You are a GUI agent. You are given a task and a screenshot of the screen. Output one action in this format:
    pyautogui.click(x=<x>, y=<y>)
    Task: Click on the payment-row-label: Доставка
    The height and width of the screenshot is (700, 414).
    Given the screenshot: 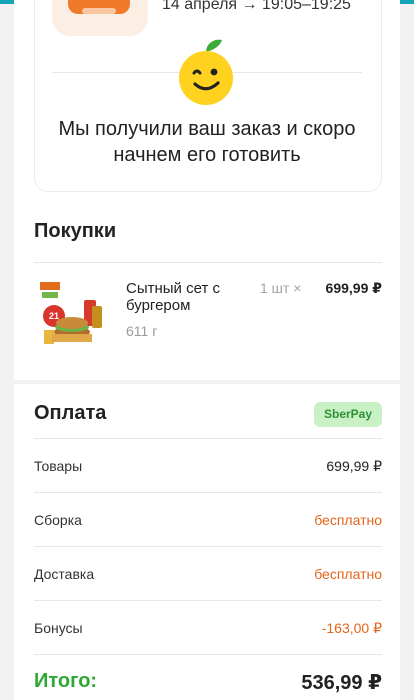 What is the action you would take?
    pyautogui.click(x=64, y=574)
    